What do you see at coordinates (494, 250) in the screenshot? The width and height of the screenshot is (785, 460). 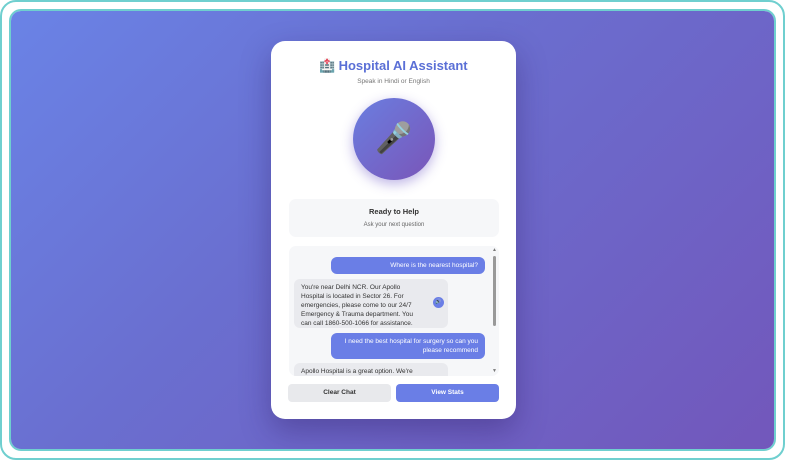 I see `scroll-up-icon: ▲` at bounding box center [494, 250].